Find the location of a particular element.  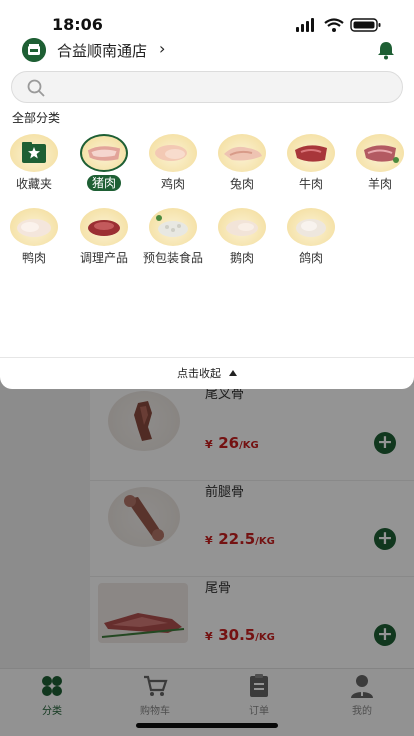

category-section-title: 全部分类 is located at coordinates (36, 118).